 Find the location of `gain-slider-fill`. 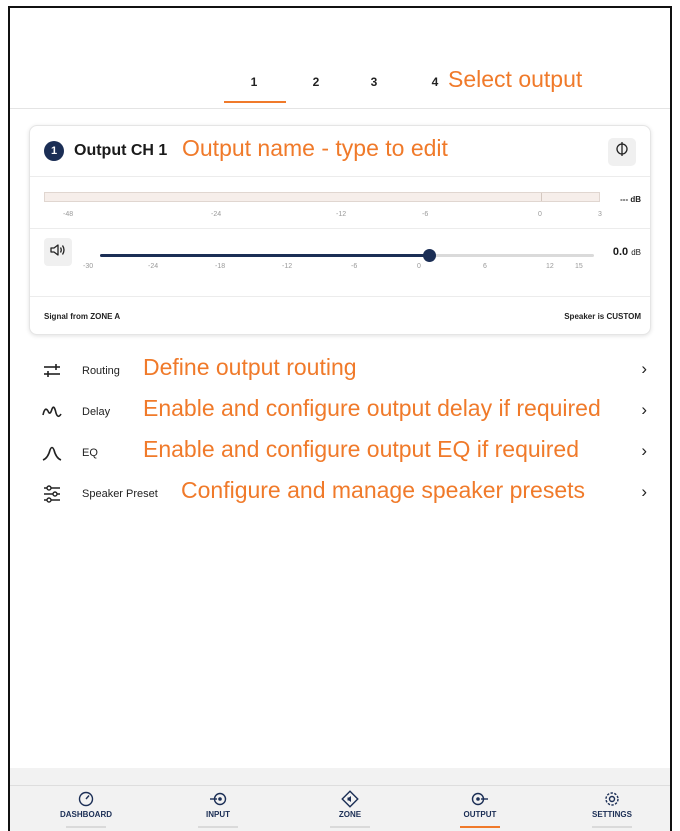

gain-slider-fill is located at coordinates (265, 255).